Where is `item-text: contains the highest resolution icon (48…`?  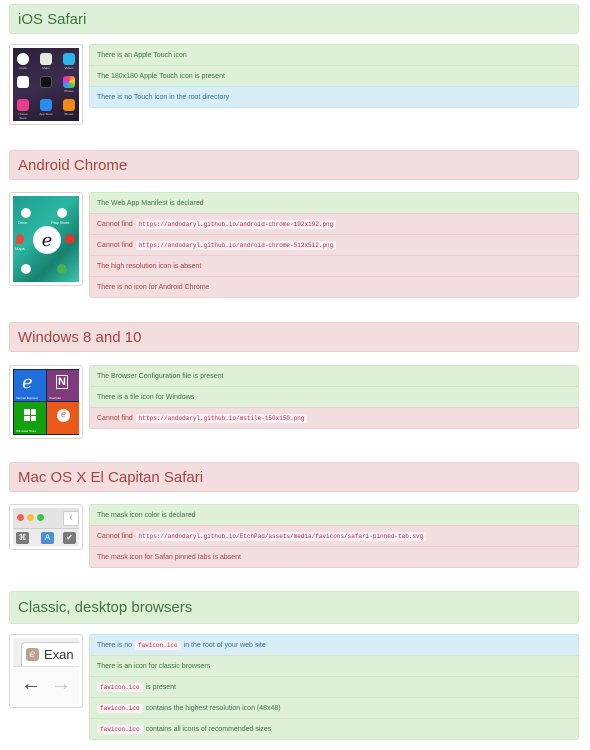 item-text: contains the highest resolution icon (48… is located at coordinates (213, 708).